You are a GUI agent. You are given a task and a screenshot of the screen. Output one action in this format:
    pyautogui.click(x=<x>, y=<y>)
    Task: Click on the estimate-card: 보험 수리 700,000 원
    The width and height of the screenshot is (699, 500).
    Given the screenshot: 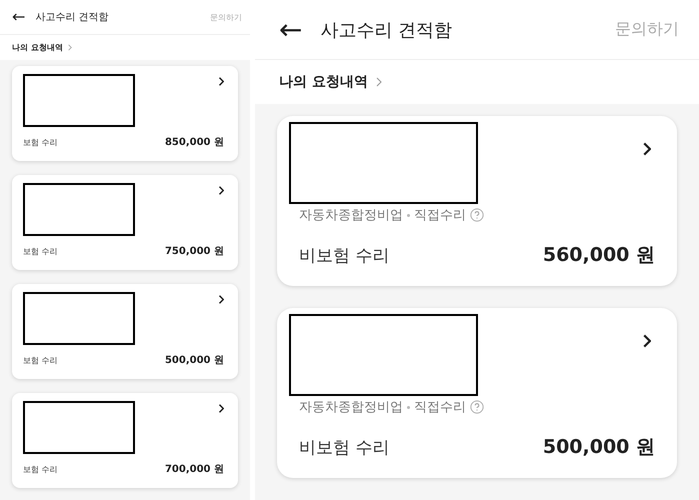 What is the action you would take?
    pyautogui.click(x=125, y=440)
    